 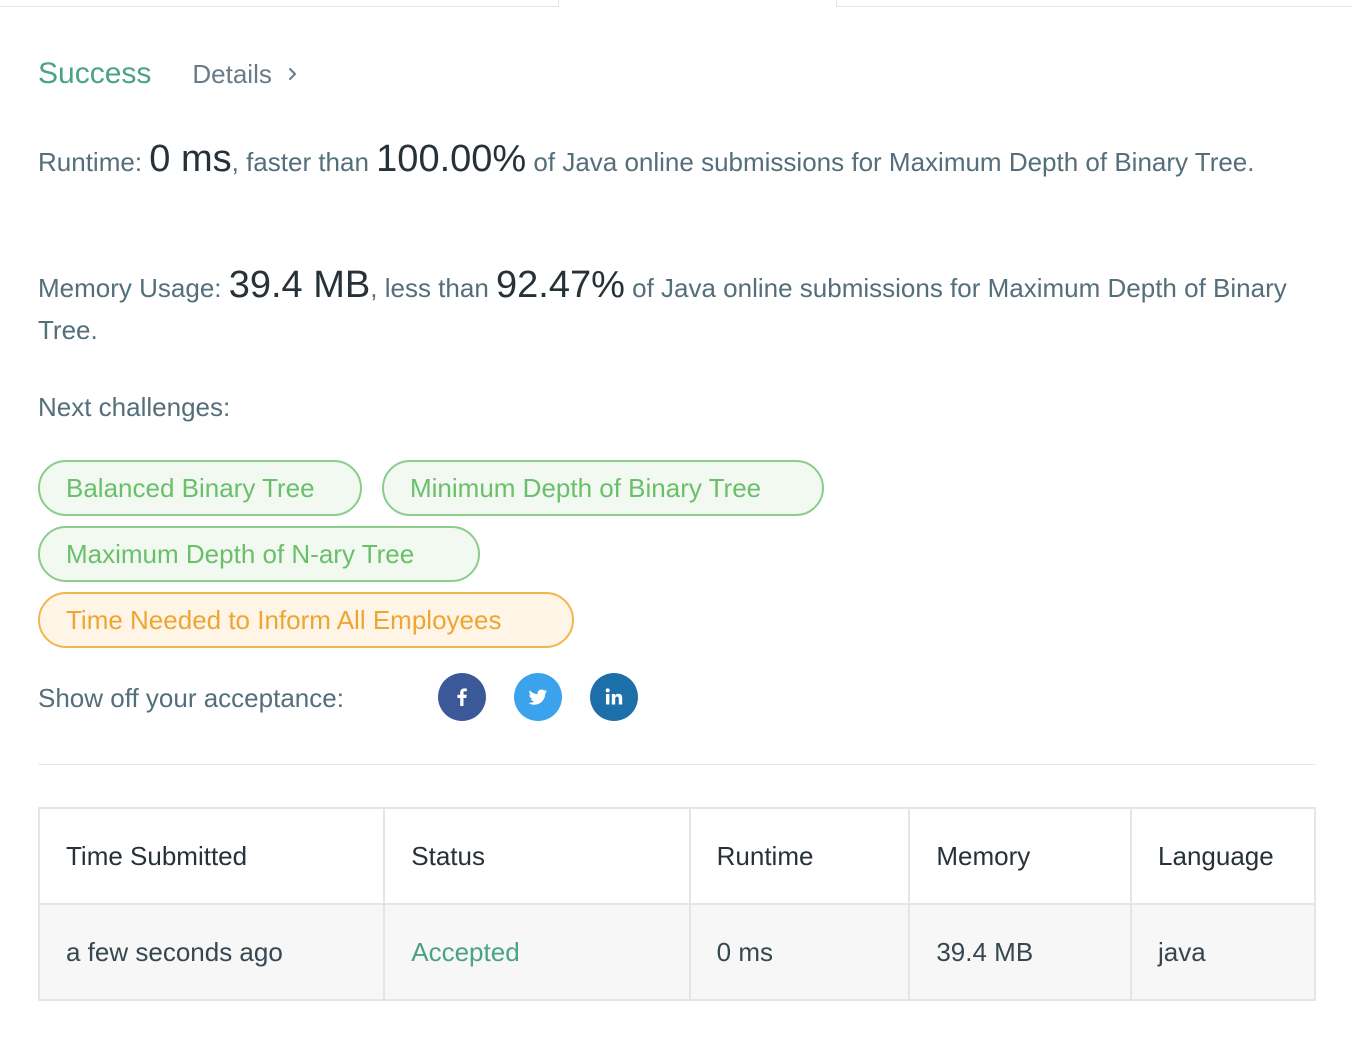 What do you see at coordinates (560, 285) in the screenshot?
I see `memory-percent: 92.47%` at bounding box center [560, 285].